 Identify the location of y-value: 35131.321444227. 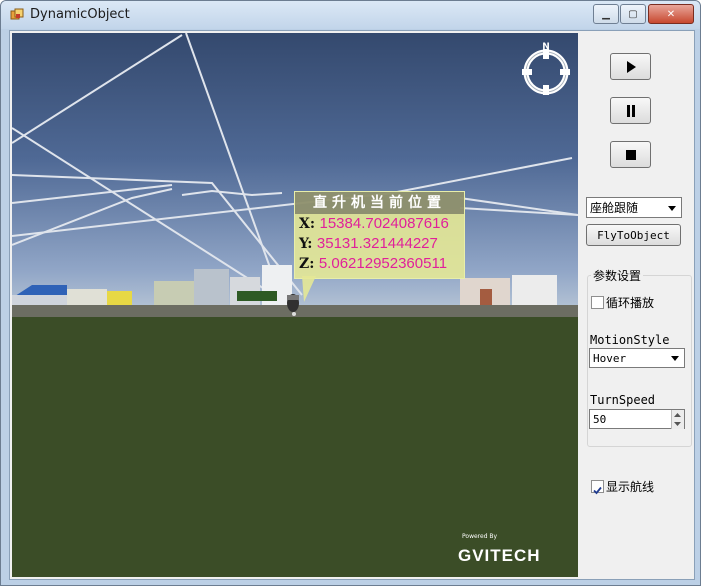
(377, 243).